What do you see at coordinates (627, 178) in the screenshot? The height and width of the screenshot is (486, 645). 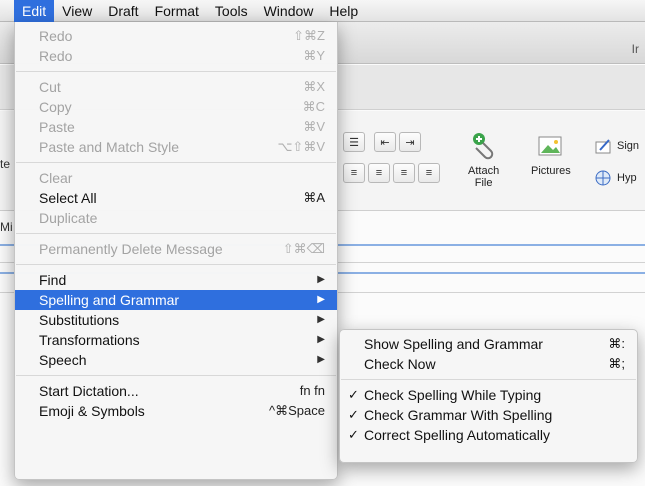 I see `hyperlink-label: Hyp` at bounding box center [627, 178].